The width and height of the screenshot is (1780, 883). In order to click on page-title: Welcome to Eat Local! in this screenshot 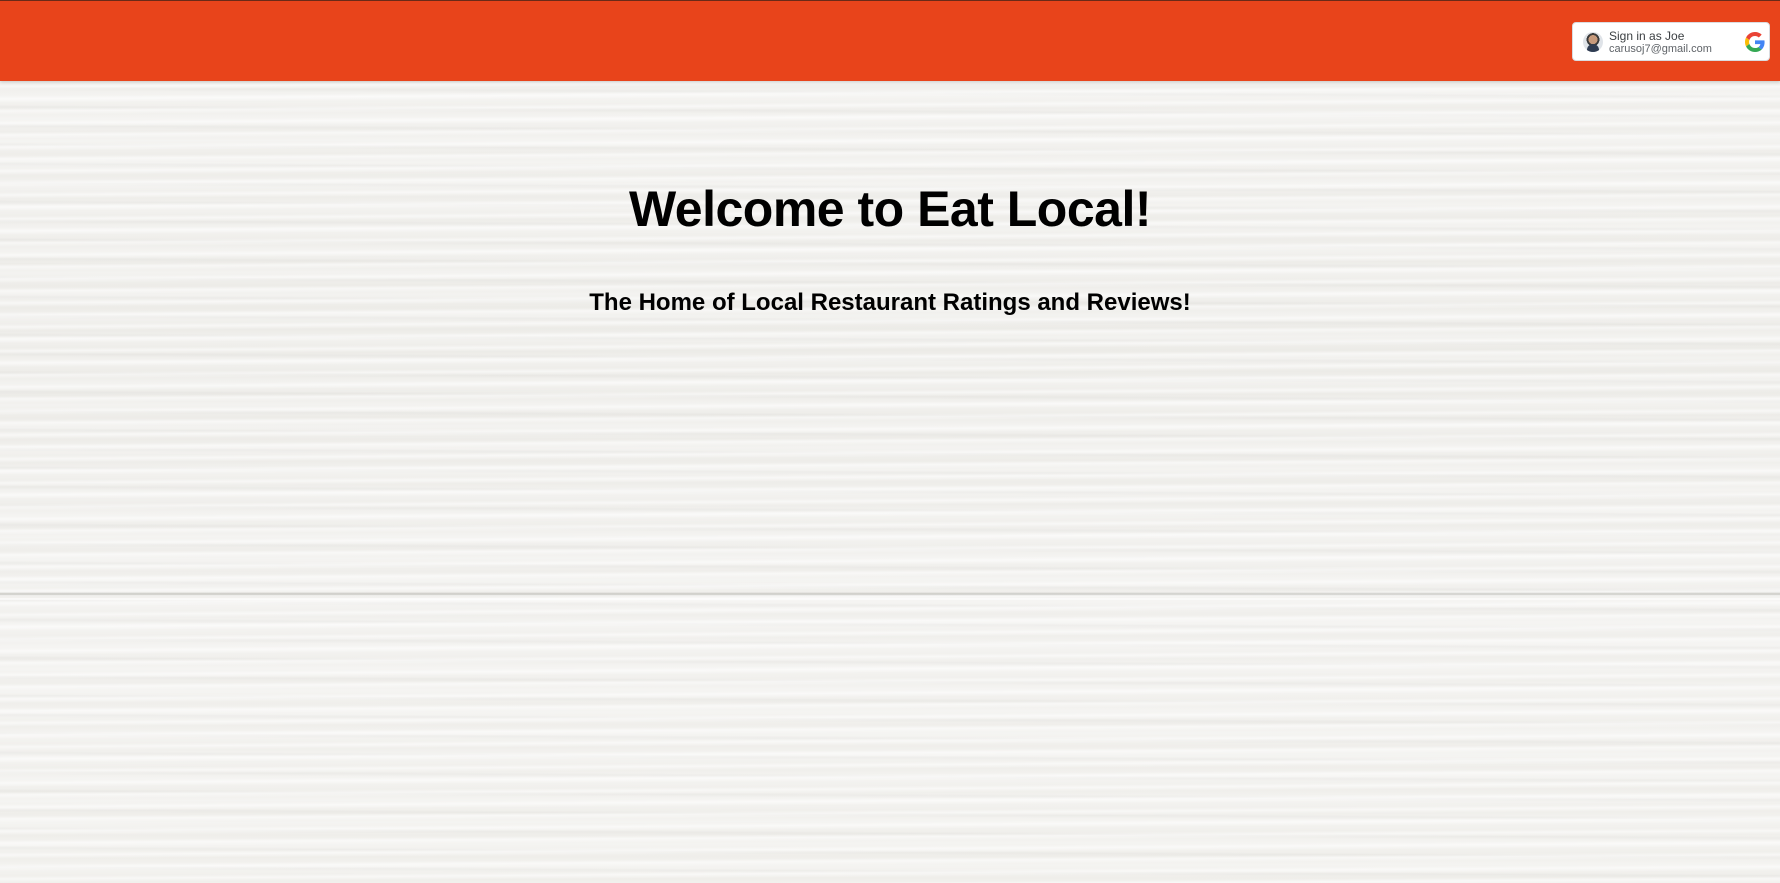, I will do `click(890, 209)`.